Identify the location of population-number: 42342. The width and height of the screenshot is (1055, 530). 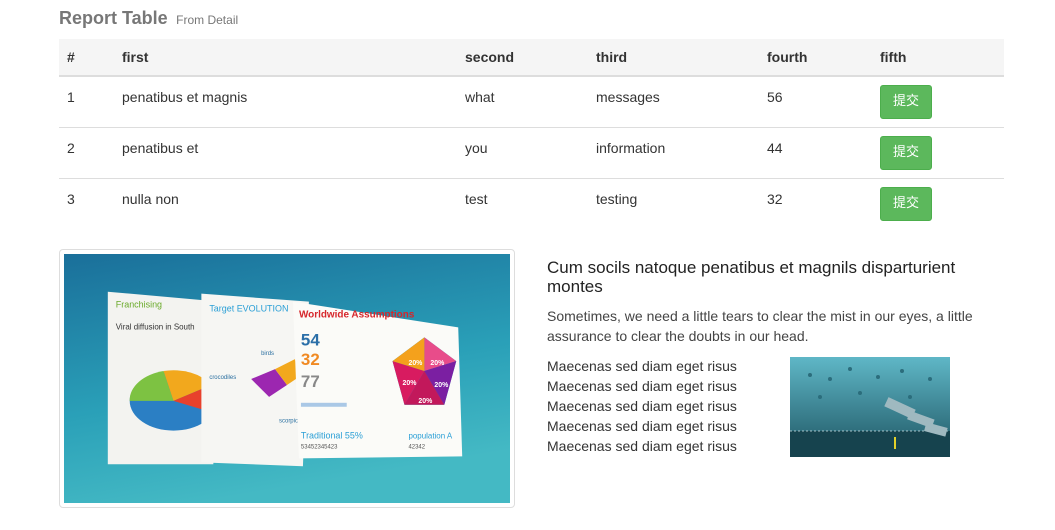
(416, 447).